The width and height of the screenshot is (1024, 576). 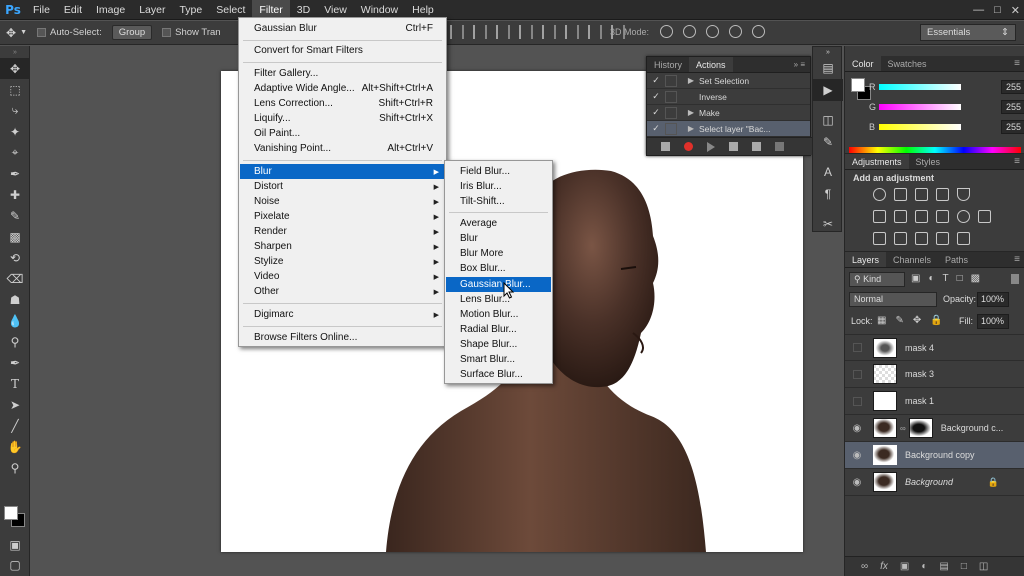 I want to click on exposure-icon, so click(x=942, y=194).